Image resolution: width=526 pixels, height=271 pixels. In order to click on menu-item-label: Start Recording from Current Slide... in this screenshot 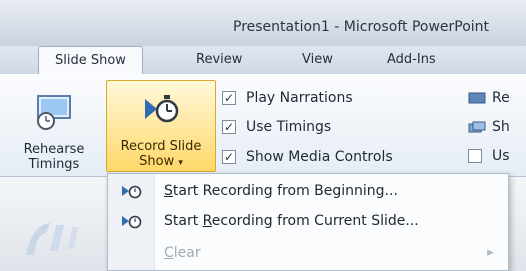, I will do `click(291, 221)`.